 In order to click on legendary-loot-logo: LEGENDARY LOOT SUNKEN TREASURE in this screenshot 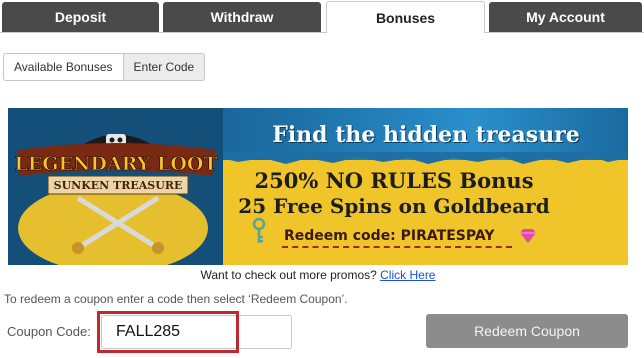, I will do `click(115, 186)`.